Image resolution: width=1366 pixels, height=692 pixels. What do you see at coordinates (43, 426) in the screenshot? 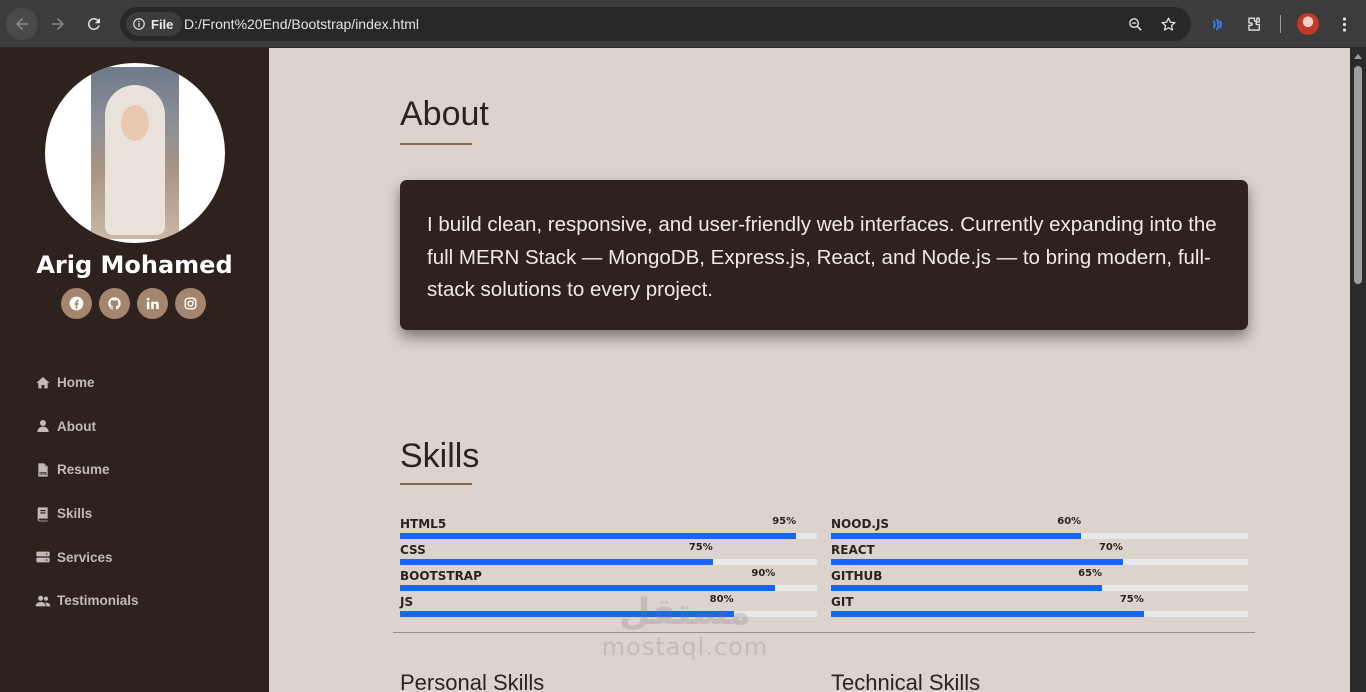
I see `user-icon` at bounding box center [43, 426].